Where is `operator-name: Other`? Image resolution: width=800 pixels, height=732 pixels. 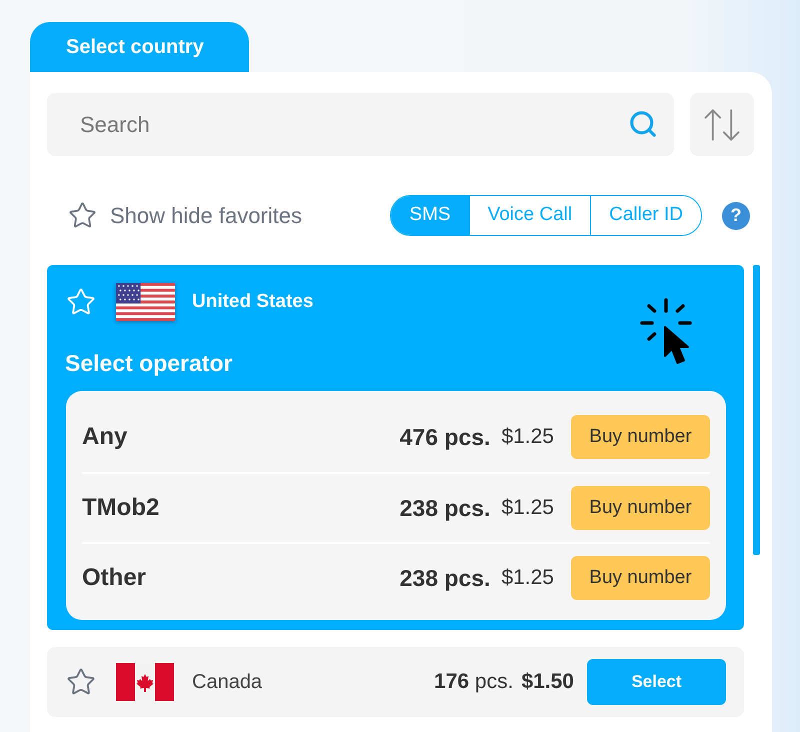
operator-name: Other is located at coordinates (114, 578).